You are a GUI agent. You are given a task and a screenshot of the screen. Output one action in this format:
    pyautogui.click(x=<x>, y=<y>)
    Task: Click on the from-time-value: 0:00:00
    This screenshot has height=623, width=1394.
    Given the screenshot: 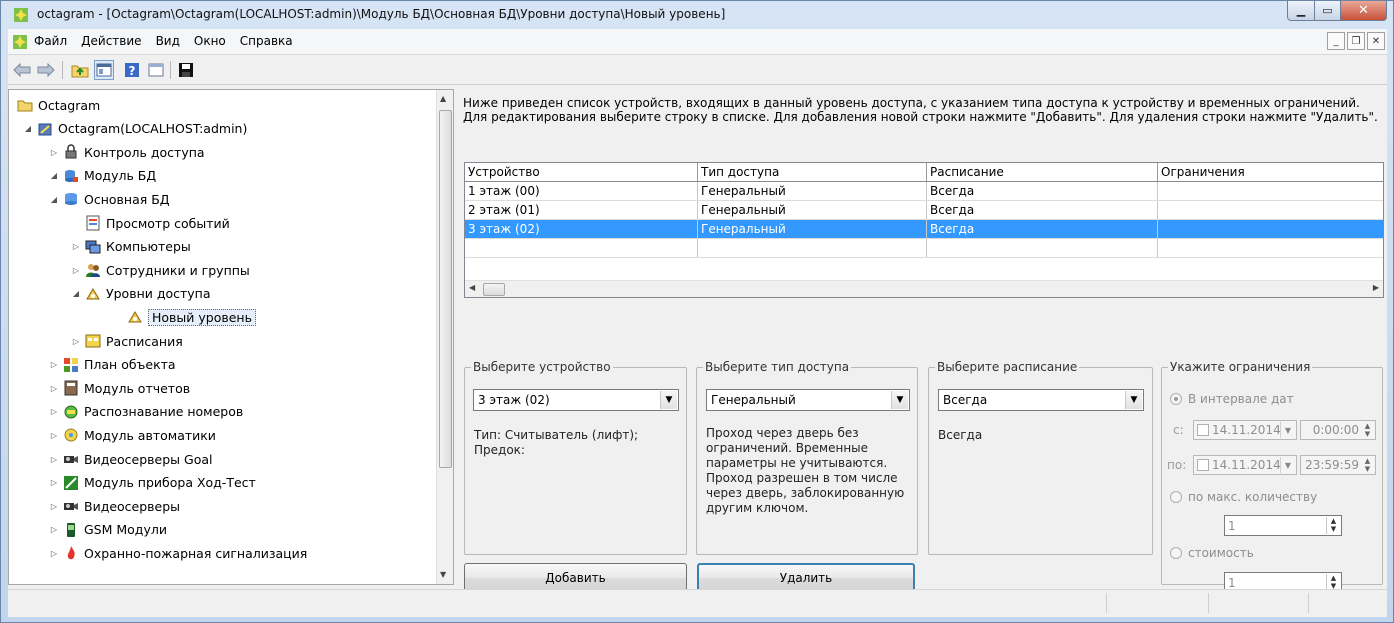 What is the action you would take?
    pyautogui.click(x=1335, y=430)
    